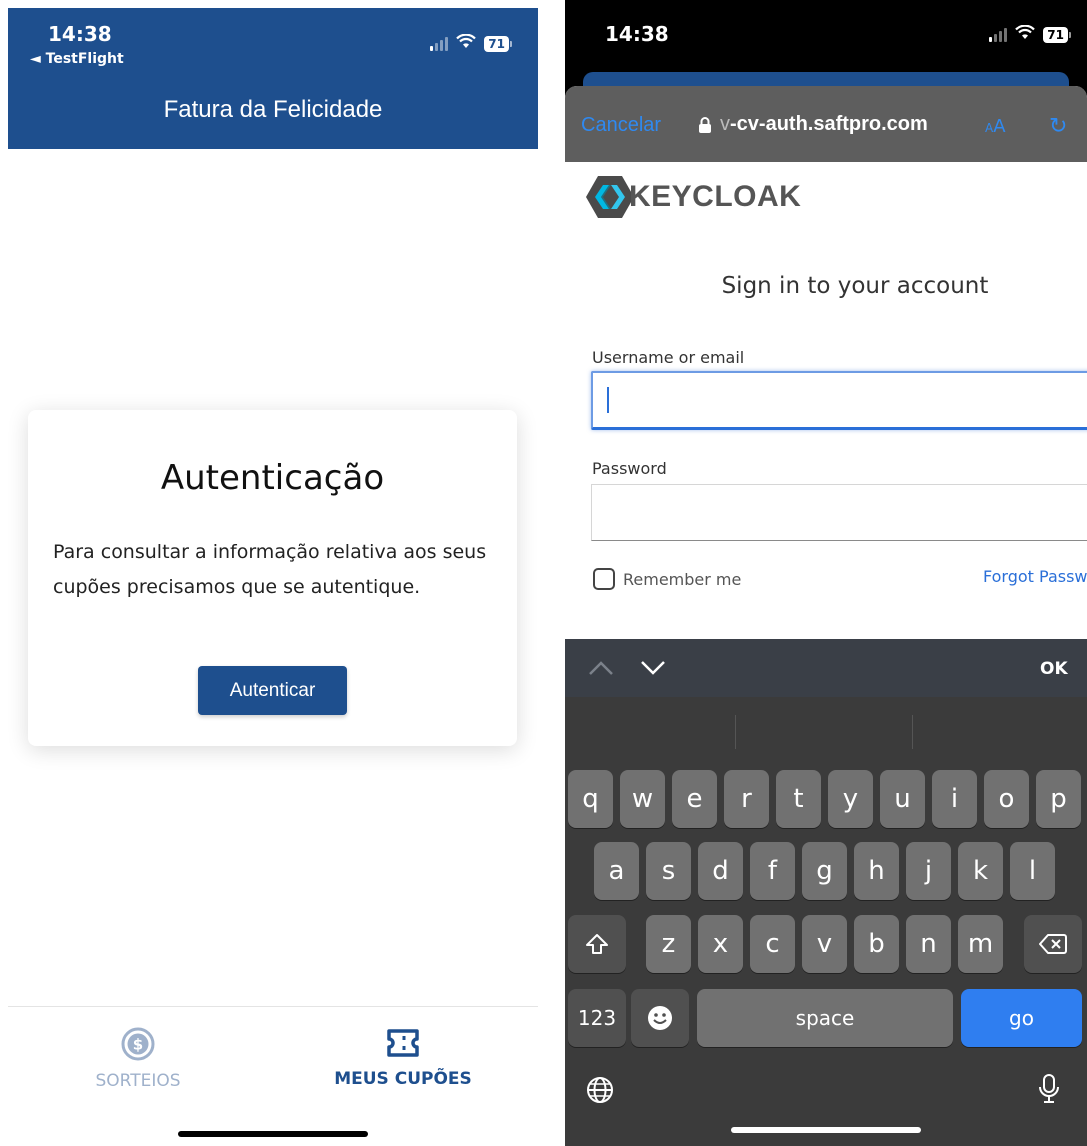  What do you see at coordinates (772, 944) in the screenshot?
I see `key-c: c` at bounding box center [772, 944].